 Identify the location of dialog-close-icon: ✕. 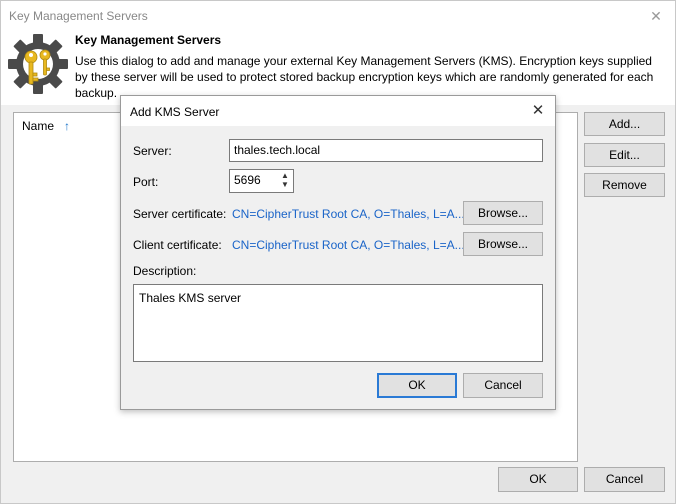
(538, 111).